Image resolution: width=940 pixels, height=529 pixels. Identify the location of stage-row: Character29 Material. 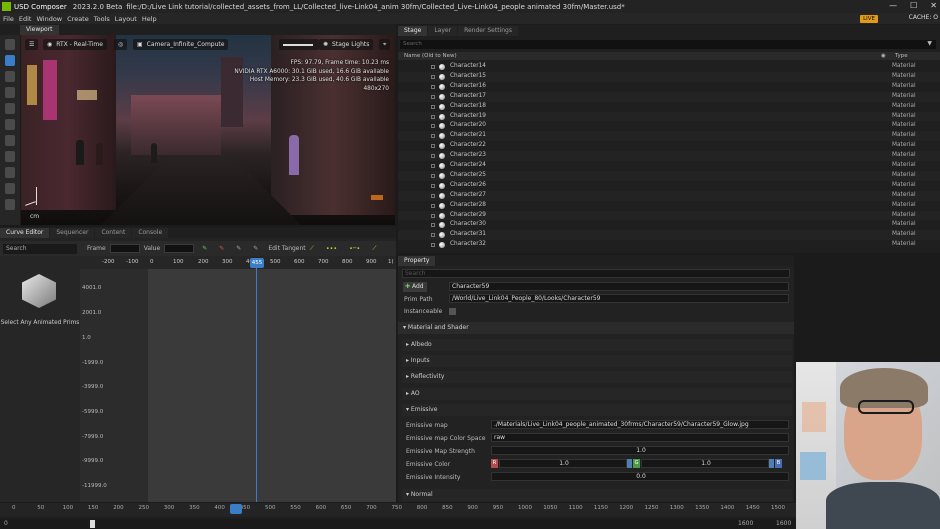
(669, 215).